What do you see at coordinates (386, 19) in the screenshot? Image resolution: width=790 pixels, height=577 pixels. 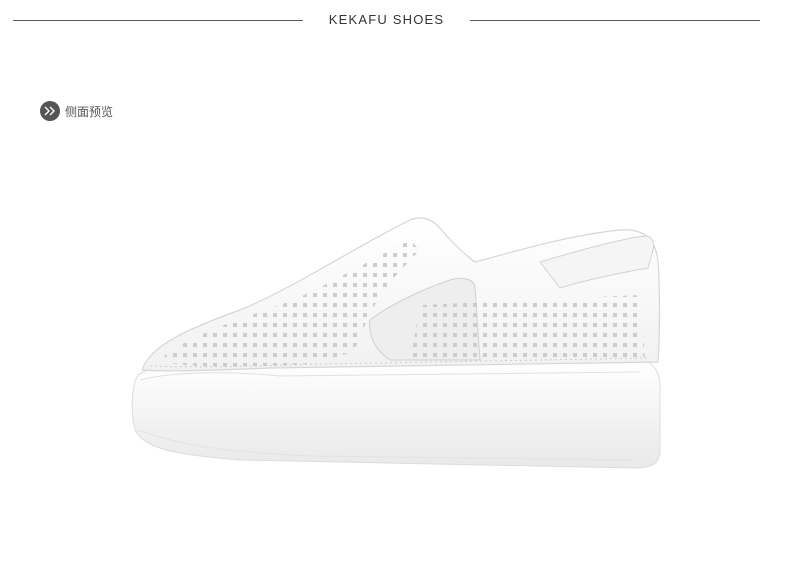 I see `brand-title: KEKAFU SHOES` at bounding box center [386, 19].